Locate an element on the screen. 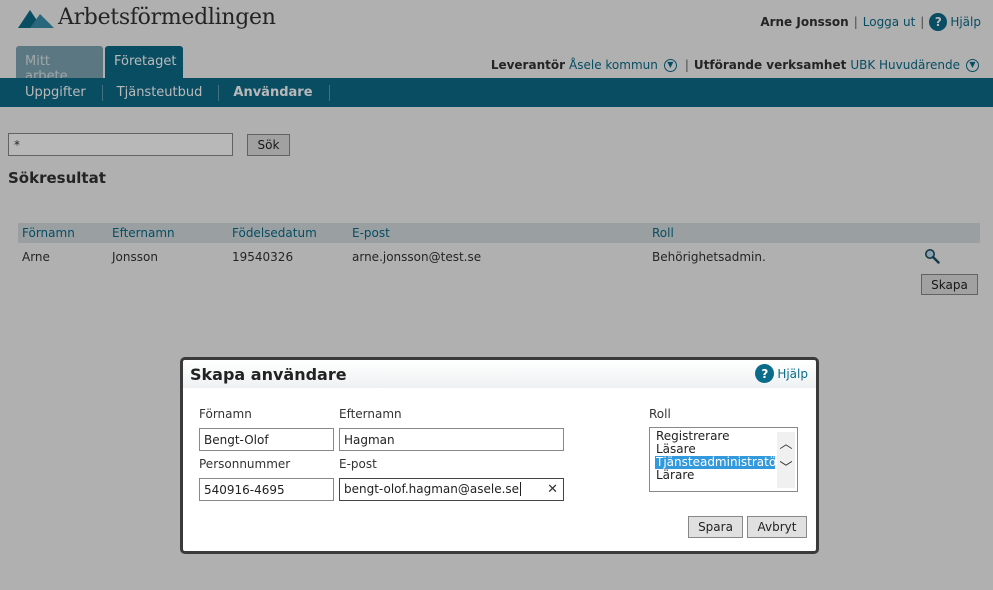 The width and height of the screenshot is (993, 590). cancel-button: Avbryt is located at coordinates (777, 527).